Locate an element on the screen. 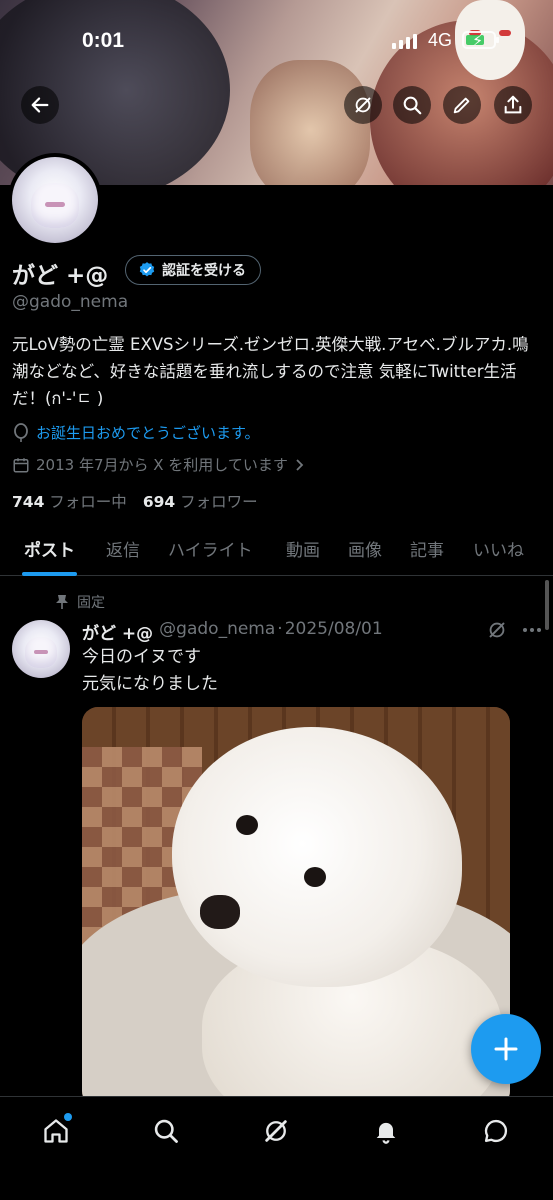  post-header: がど +@ @gado_nema · 2025/08/01 is located at coordinates (232, 631).